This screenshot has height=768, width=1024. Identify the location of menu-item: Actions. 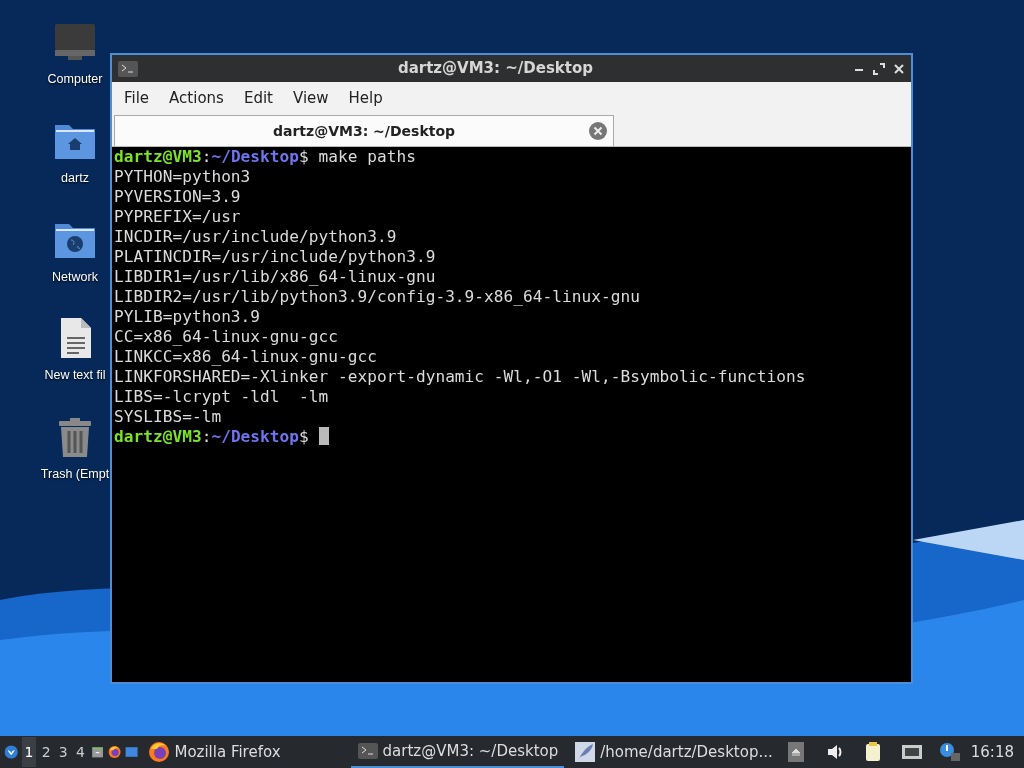
(196, 98).